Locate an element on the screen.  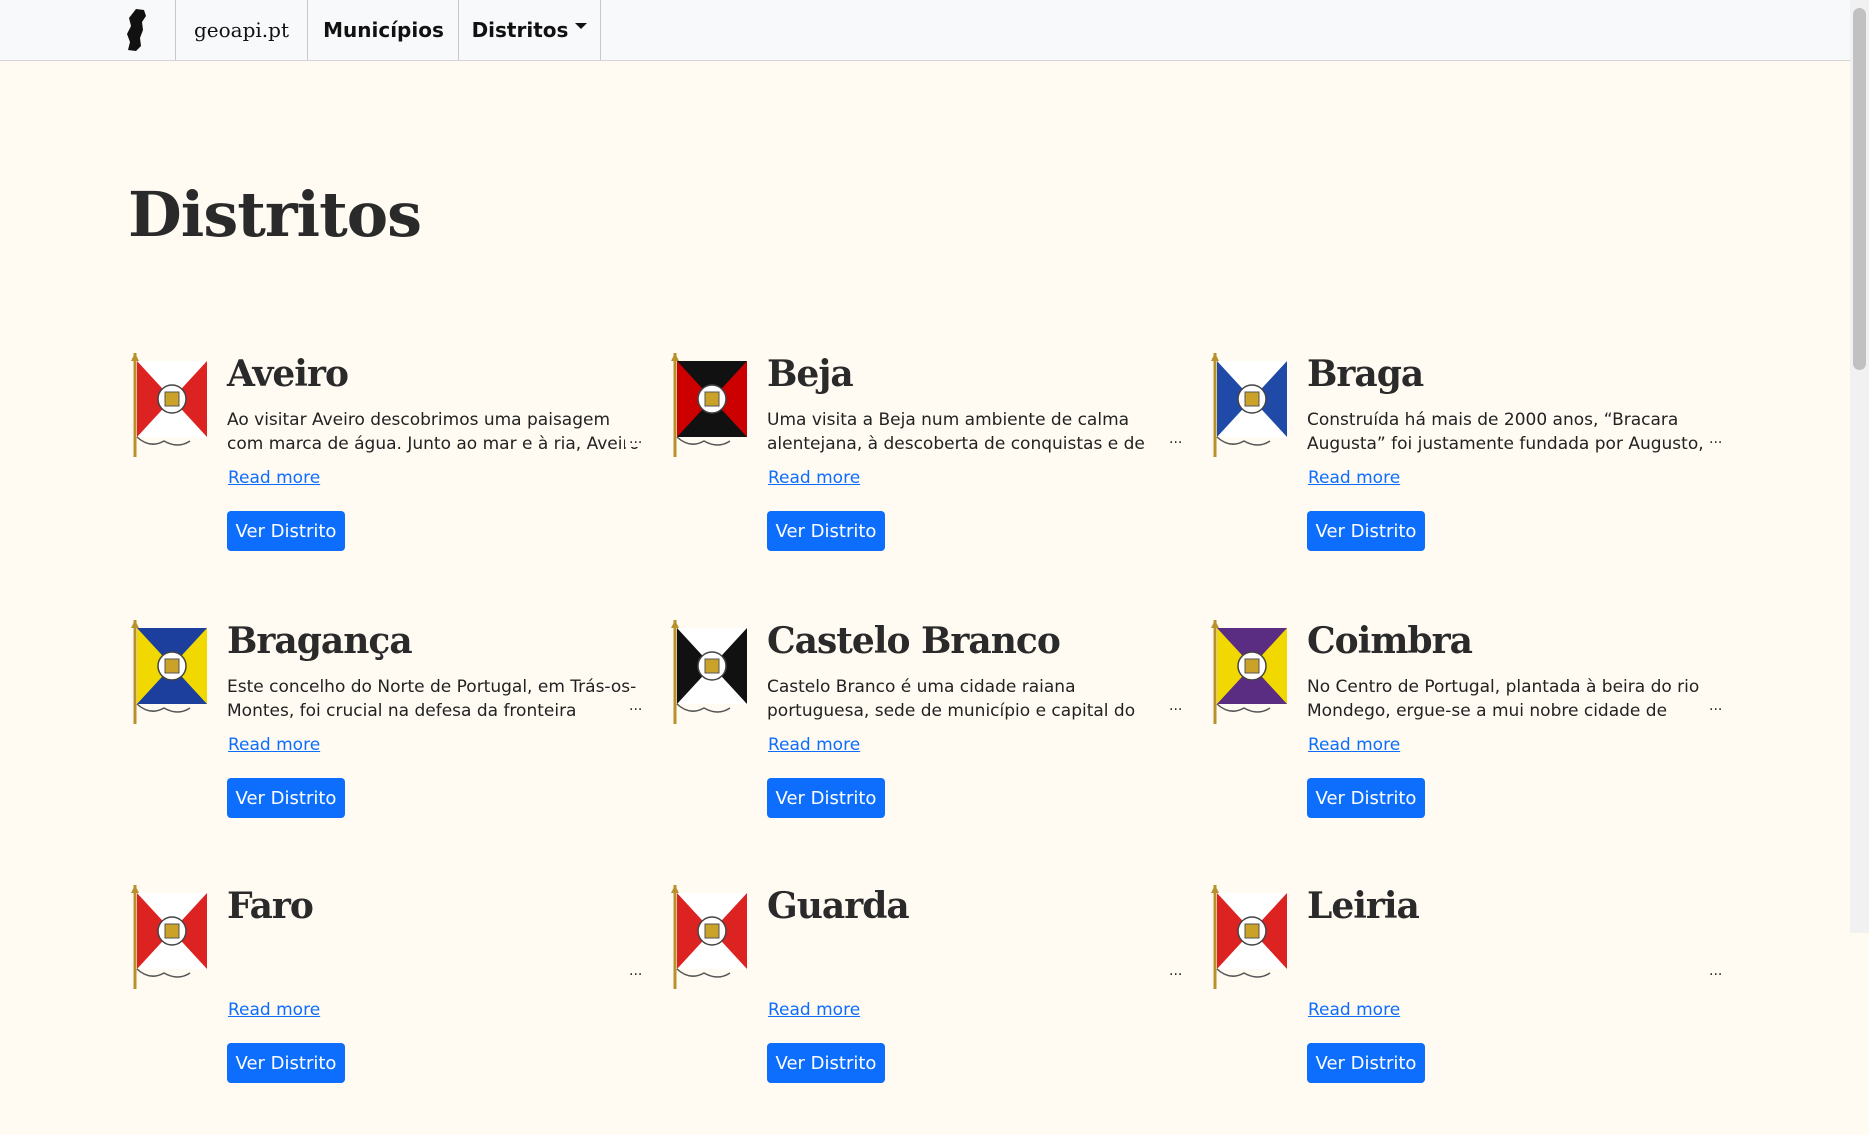
district-name: Faro is located at coordinates (270, 906).